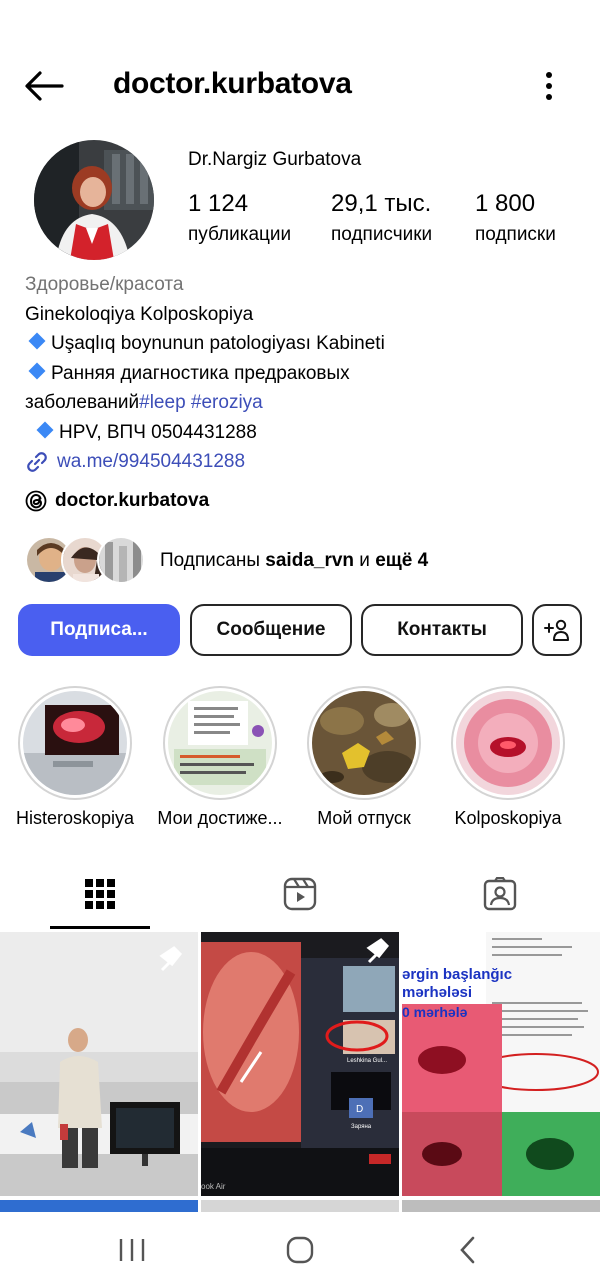 The height and width of the screenshot is (1286, 600). Describe the element at coordinates (82, 402) in the screenshot. I see `bio-line-text: заболеваний` at that location.